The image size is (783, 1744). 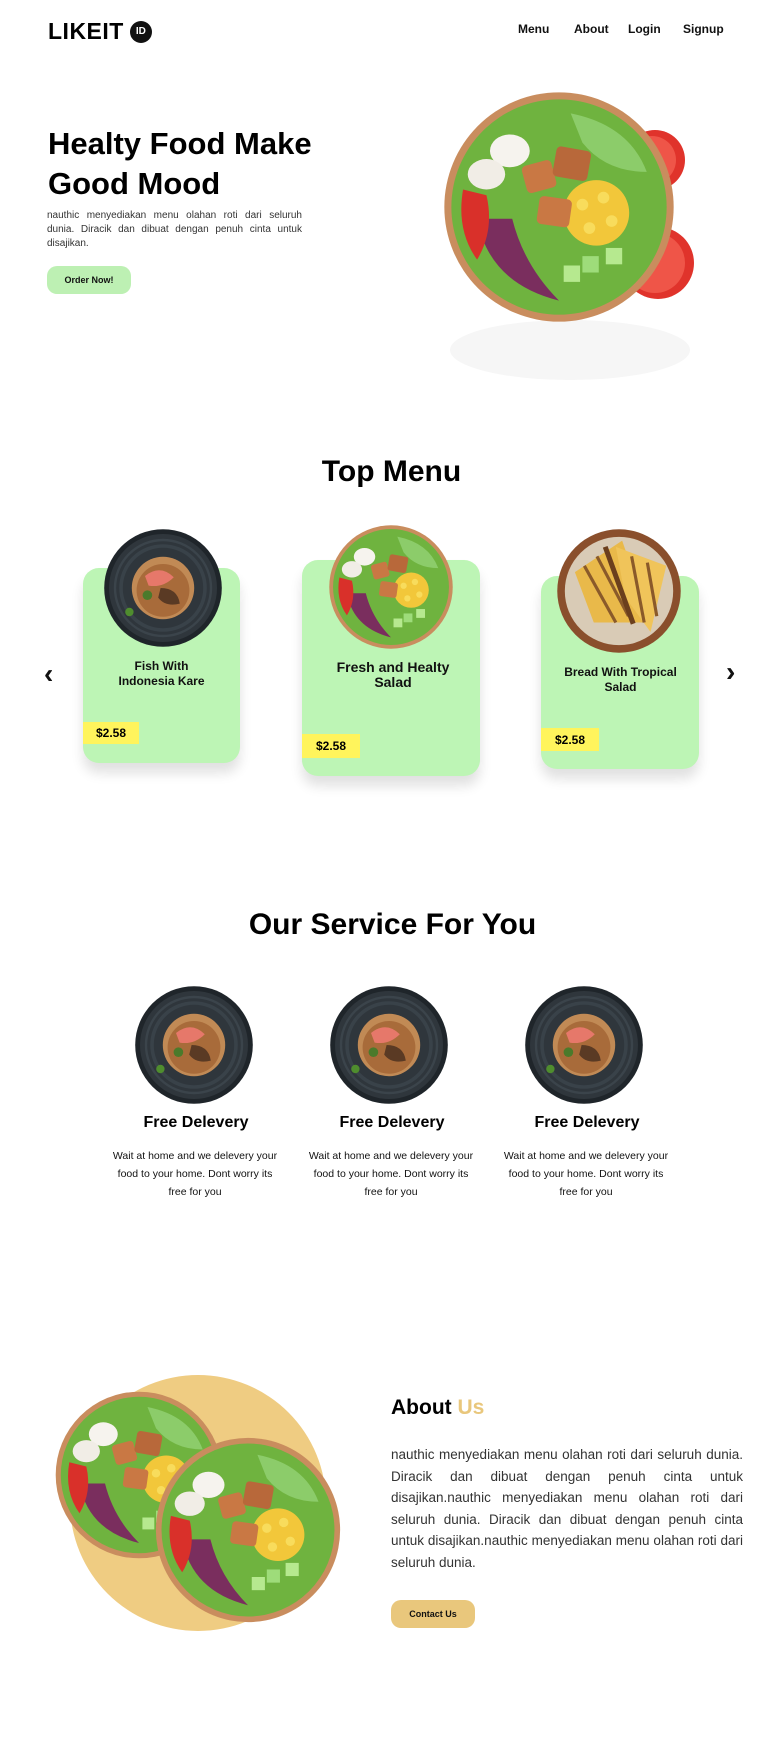 What do you see at coordinates (200, 1515) in the screenshot?
I see `about-image` at bounding box center [200, 1515].